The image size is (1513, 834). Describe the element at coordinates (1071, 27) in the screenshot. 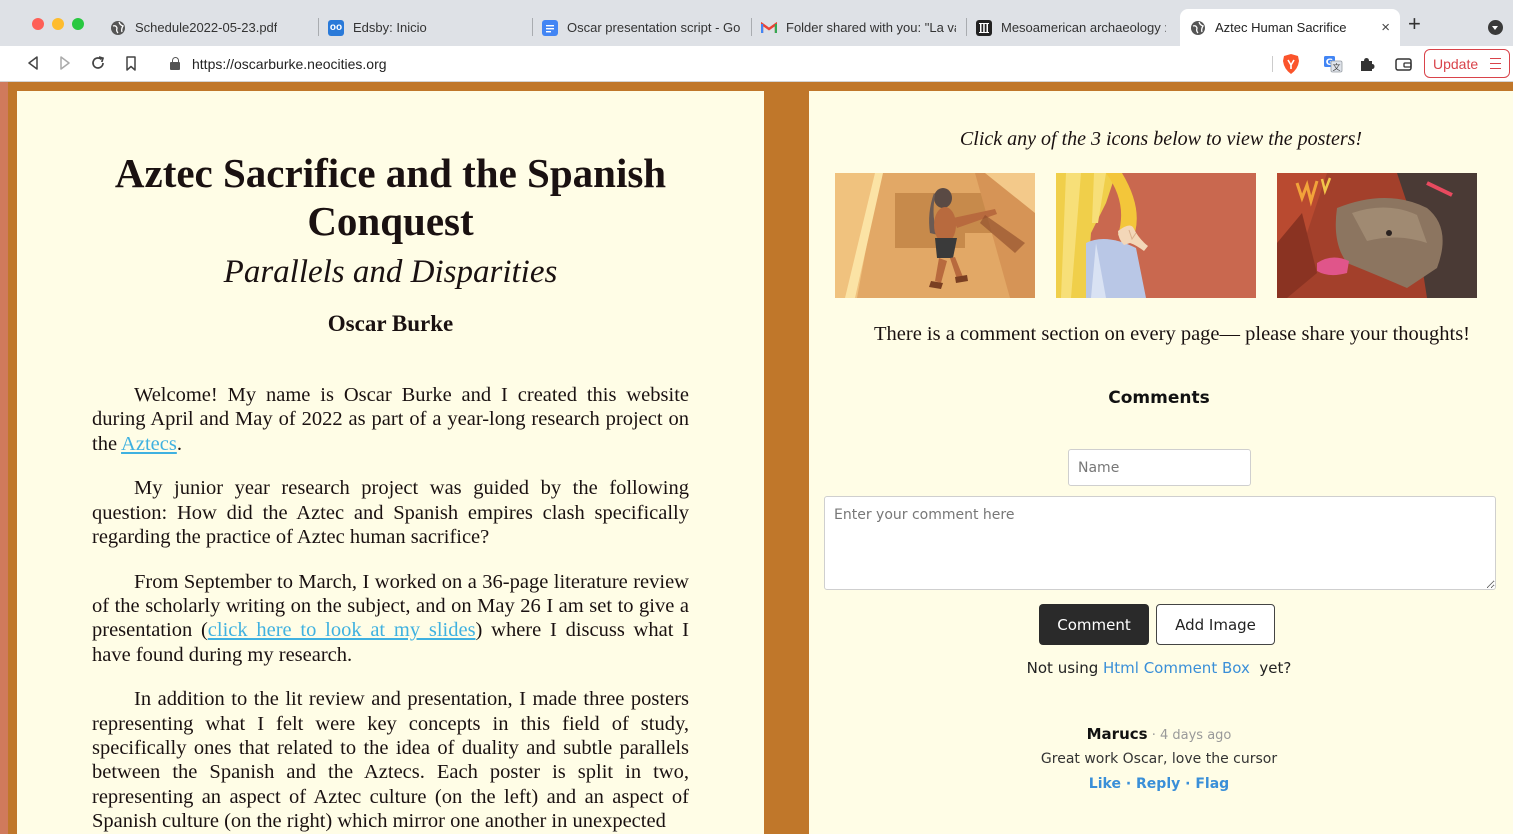

I see `tab-mesoamerican-archaeology: Mesoamerican archaeology : t` at that location.